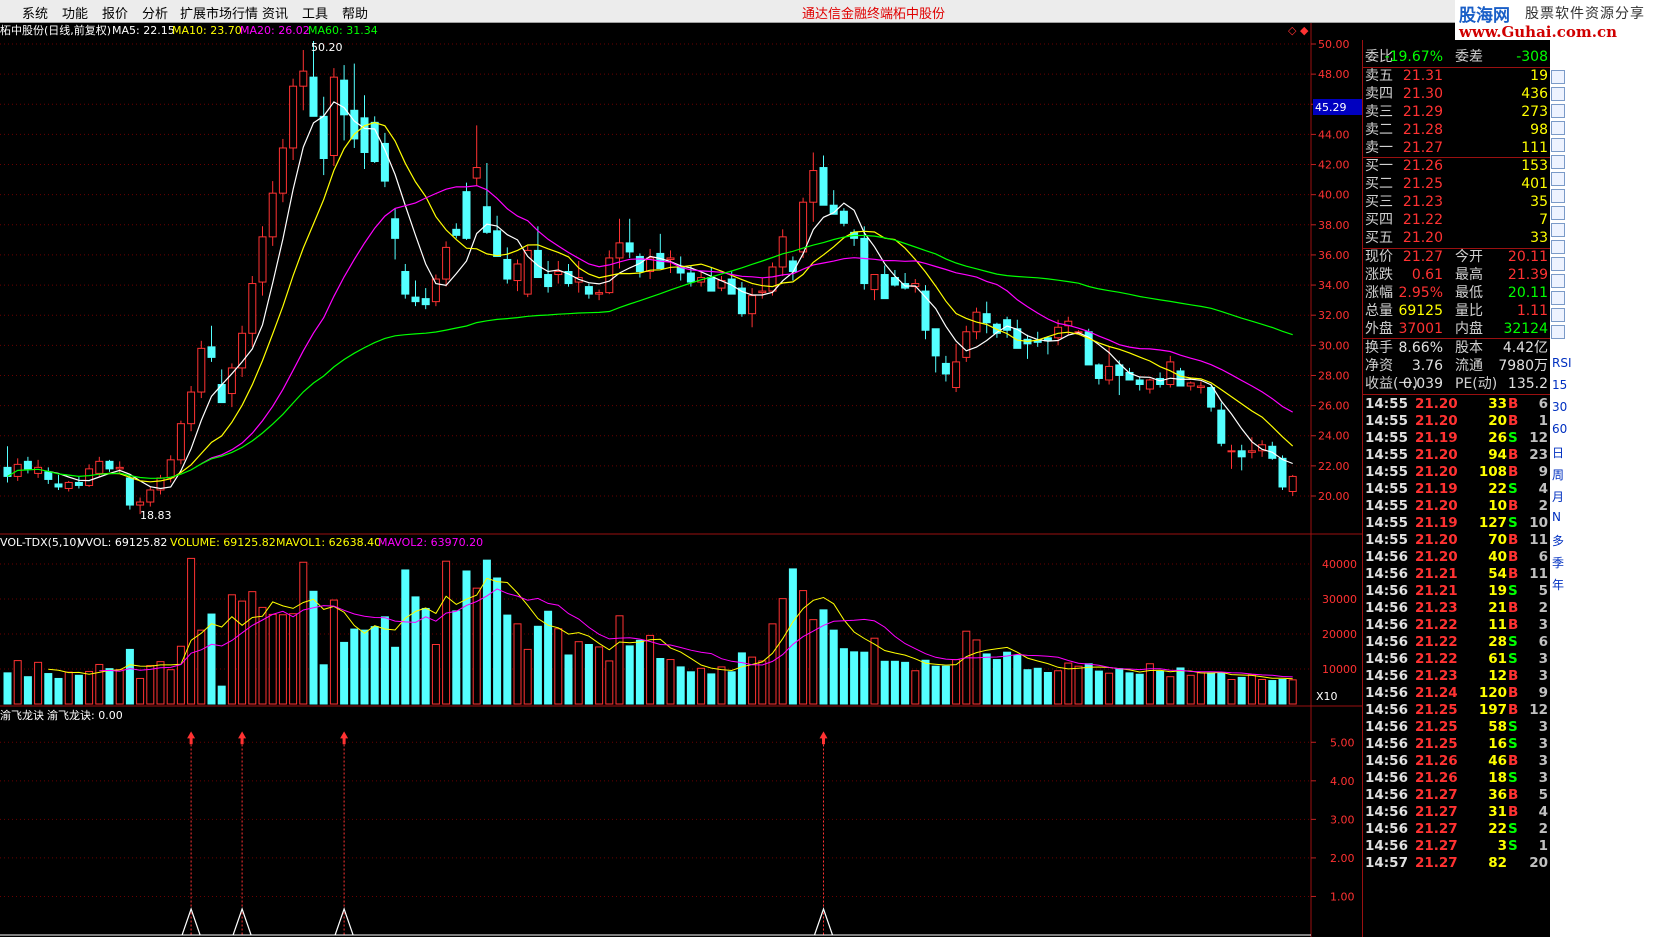 The image size is (1675, 937). What do you see at coordinates (156, 515) in the screenshot?
I see `low-label: 18.83` at bounding box center [156, 515].